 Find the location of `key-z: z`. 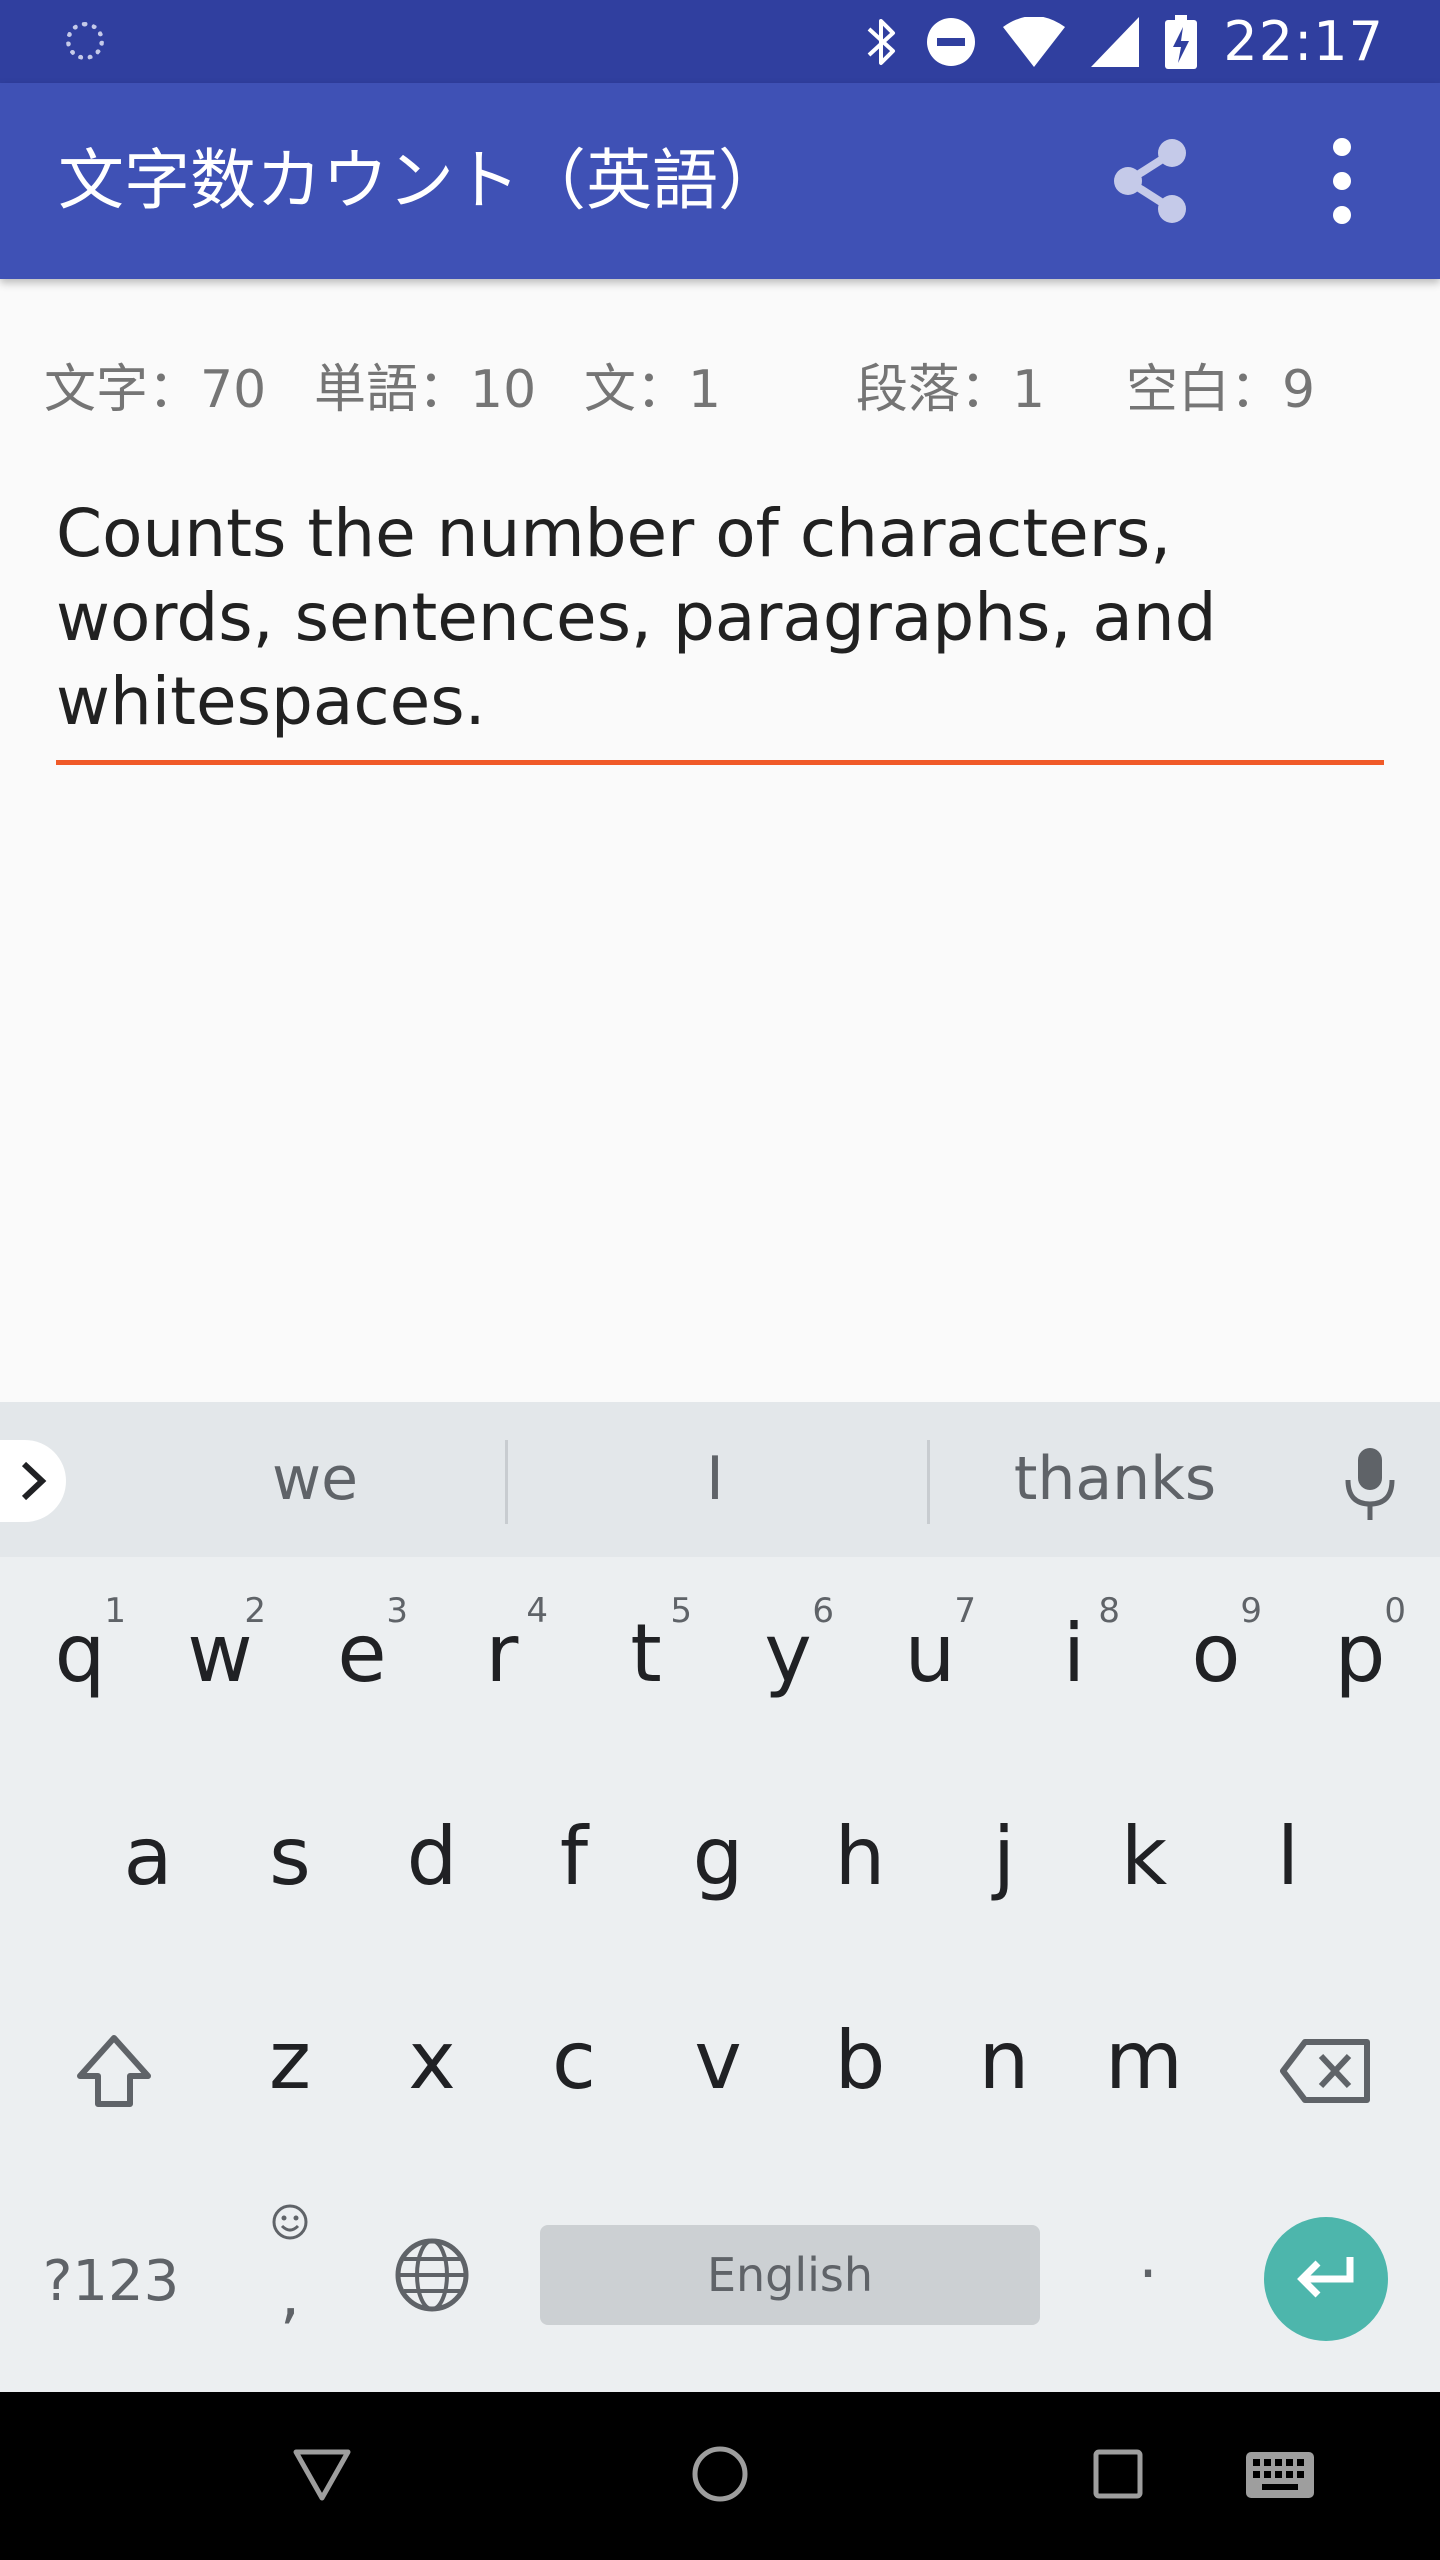

key-z: z is located at coordinates (290, 2064).